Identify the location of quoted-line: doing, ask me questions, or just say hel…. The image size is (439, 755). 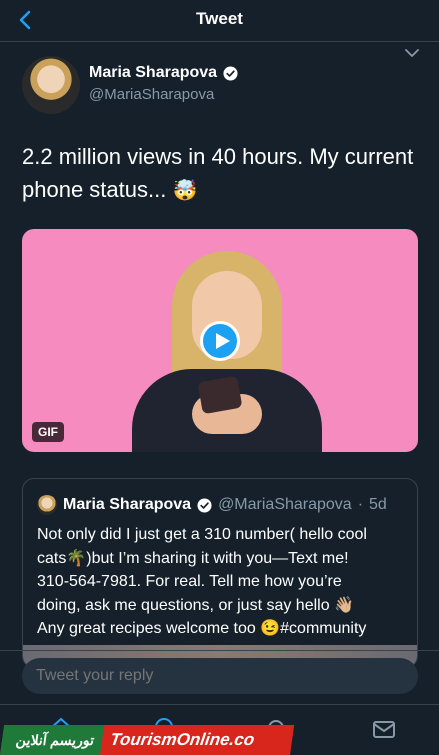
(195, 605).